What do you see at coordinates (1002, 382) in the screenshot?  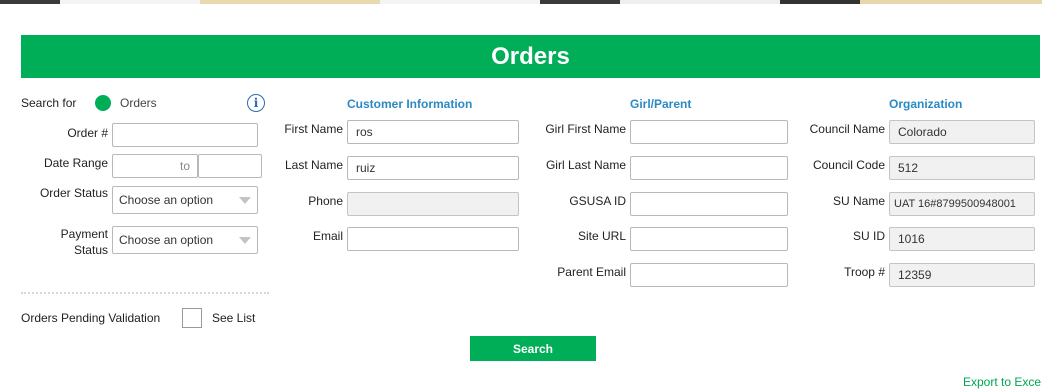 I see `export-to-excel-link: Export to Exce` at bounding box center [1002, 382].